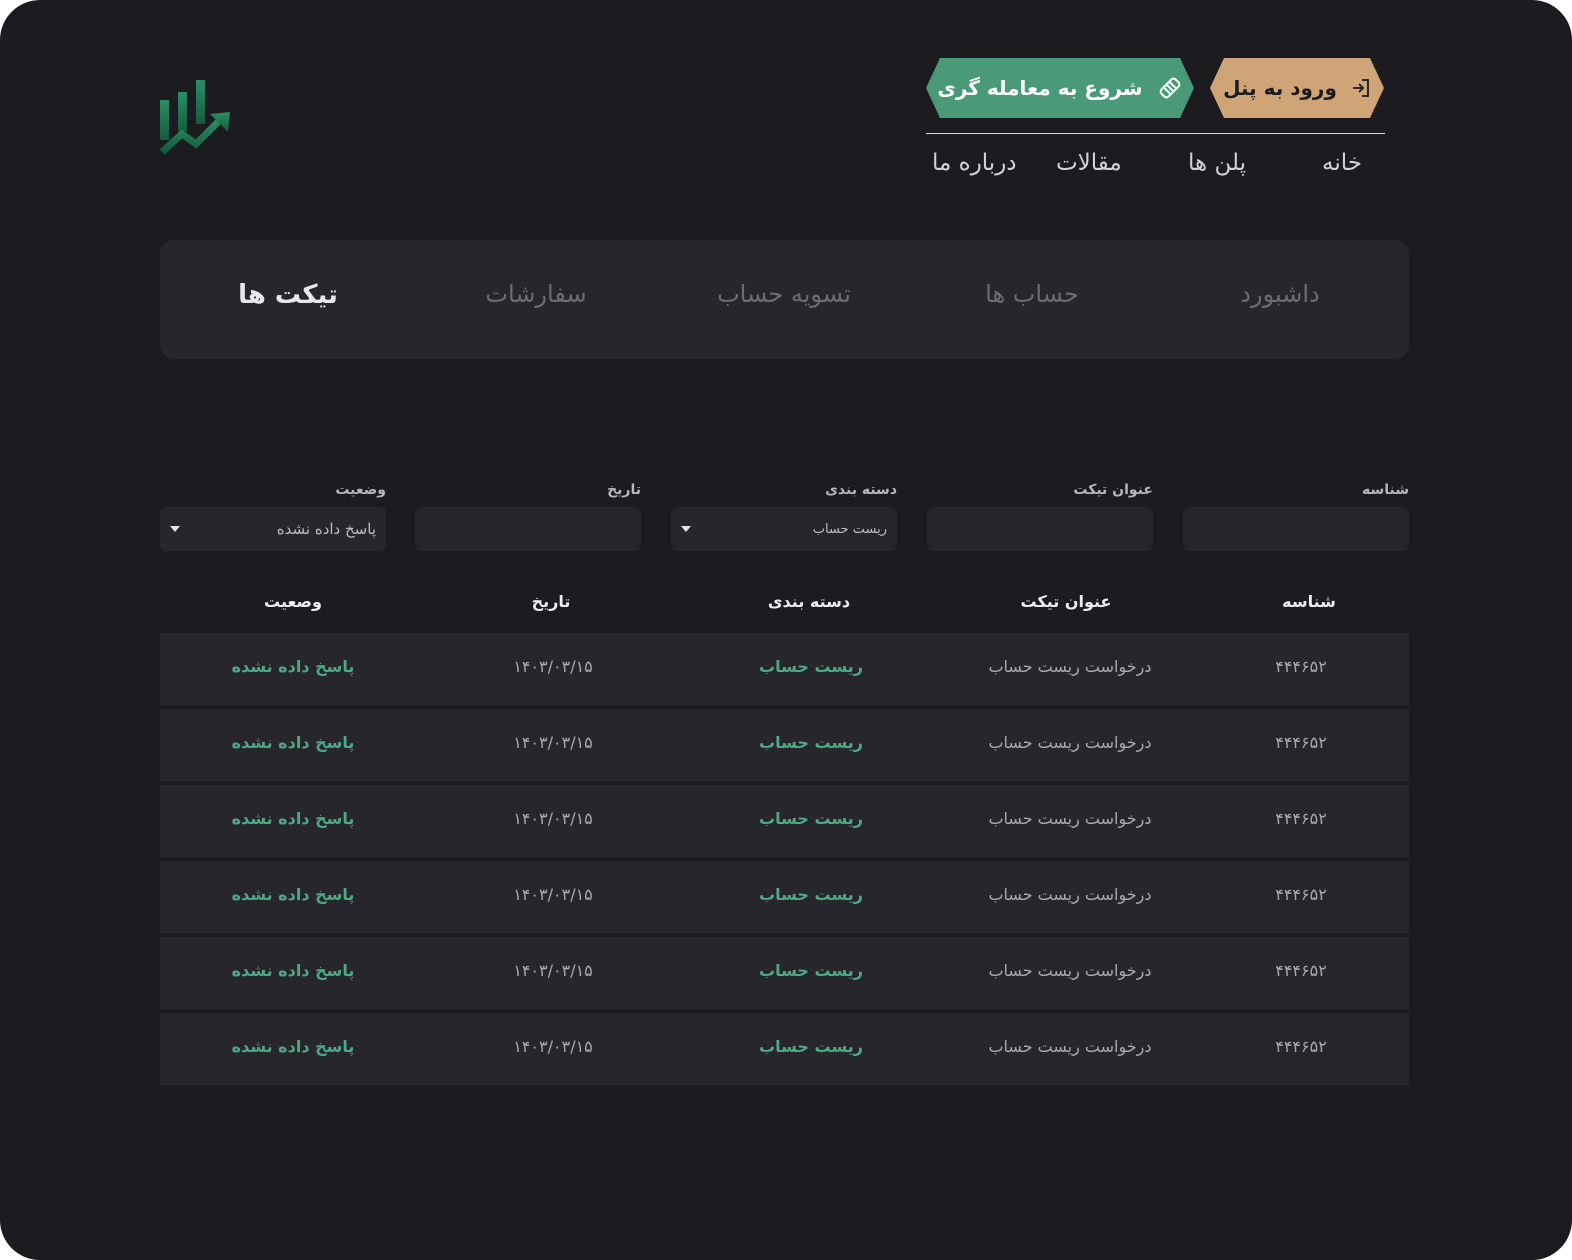  Describe the element at coordinates (1217, 163) in the screenshot. I see `nav-item-plans: پلن ها` at that location.